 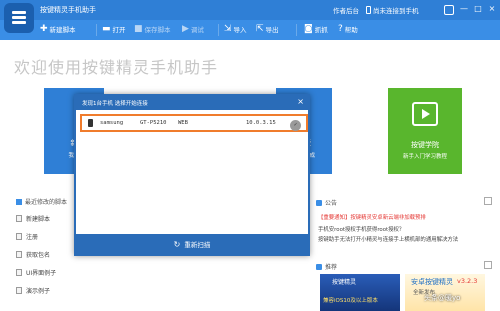 What do you see at coordinates (442, 298) in the screenshot?
I see `watermark: 头条@暖yo` at bounding box center [442, 298].